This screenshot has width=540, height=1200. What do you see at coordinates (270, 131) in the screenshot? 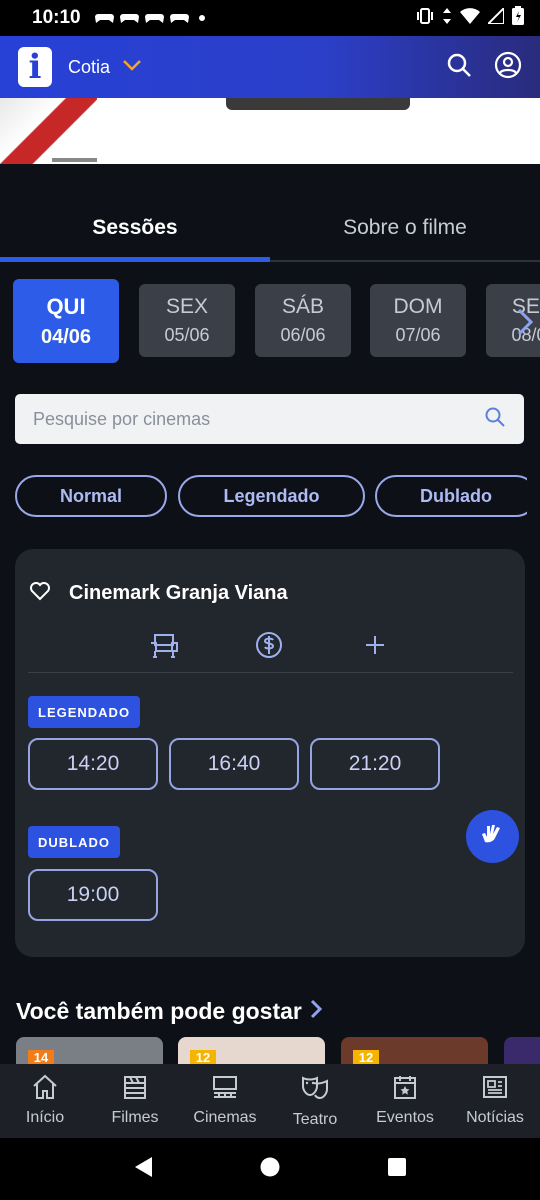
I see `ad-banner` at bounding box center [270, 131].